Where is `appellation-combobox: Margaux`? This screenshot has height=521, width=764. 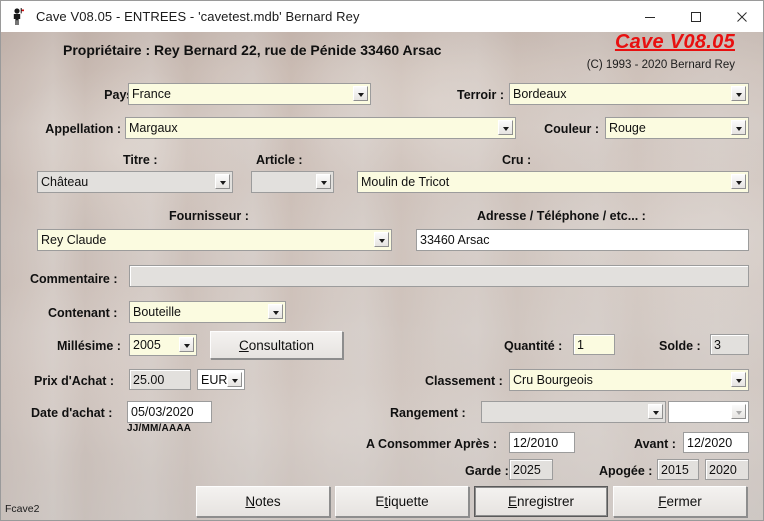 appellation-combobox: Margaux is located at coordinates (320, 128).